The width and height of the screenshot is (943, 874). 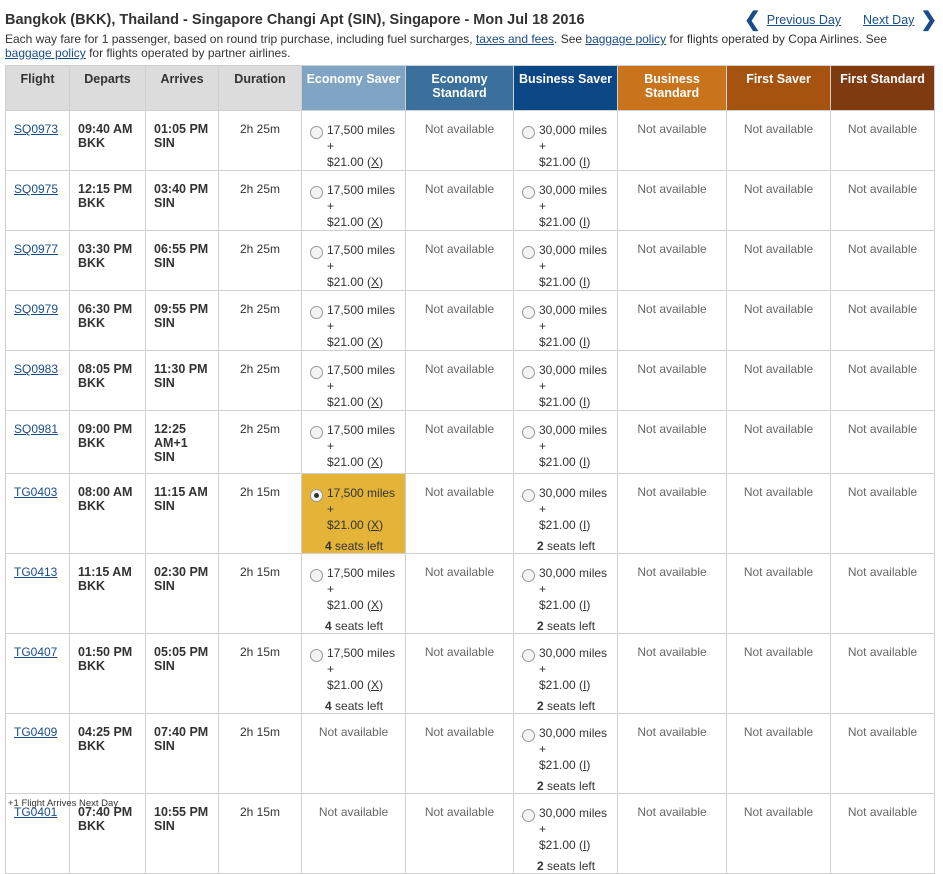 What do you see at coordinates (36, 369) in the screenshot?
I see `flight-number-link: SQ0983` at bounding box center [36, 369].